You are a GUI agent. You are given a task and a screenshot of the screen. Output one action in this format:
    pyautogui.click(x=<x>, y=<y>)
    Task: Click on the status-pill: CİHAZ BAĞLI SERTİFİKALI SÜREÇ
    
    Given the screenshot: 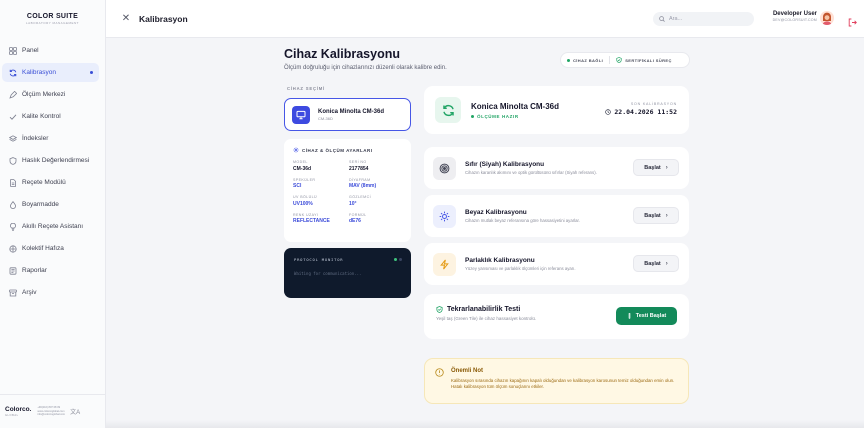 What is the action you would take?
    pyautogui.click(x=625, y=60)
    